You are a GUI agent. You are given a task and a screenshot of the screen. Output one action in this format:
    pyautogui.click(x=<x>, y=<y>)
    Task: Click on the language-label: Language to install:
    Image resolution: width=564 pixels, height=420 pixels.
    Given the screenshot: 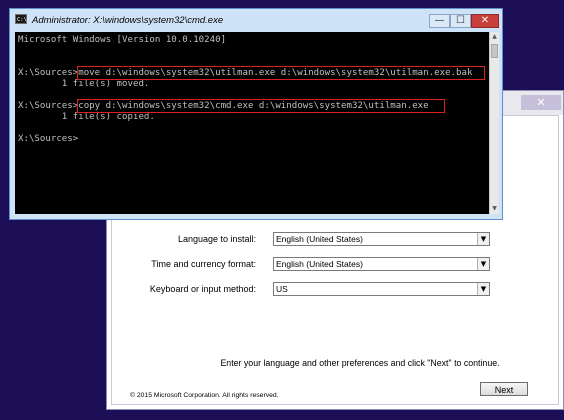 What is the action you would take?
    pyautogui.click(x=216, y=239)
    